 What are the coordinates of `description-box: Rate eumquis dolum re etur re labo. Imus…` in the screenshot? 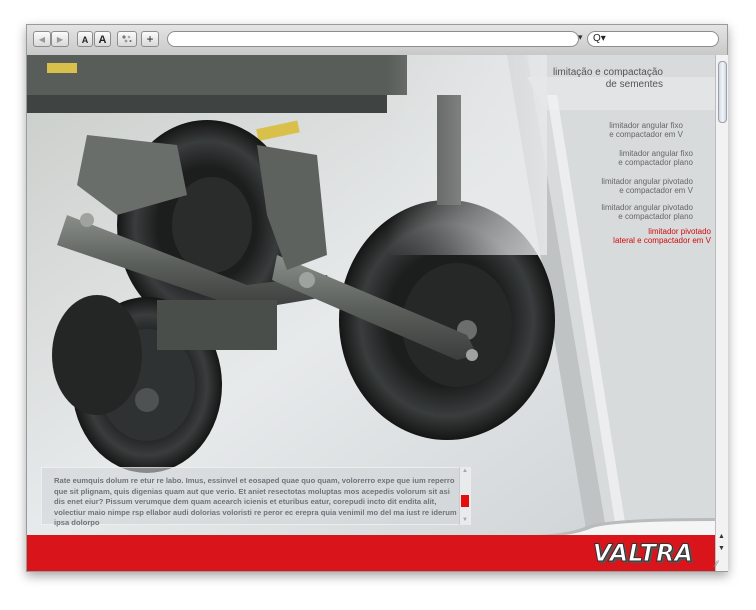 It's located at (256, 497).